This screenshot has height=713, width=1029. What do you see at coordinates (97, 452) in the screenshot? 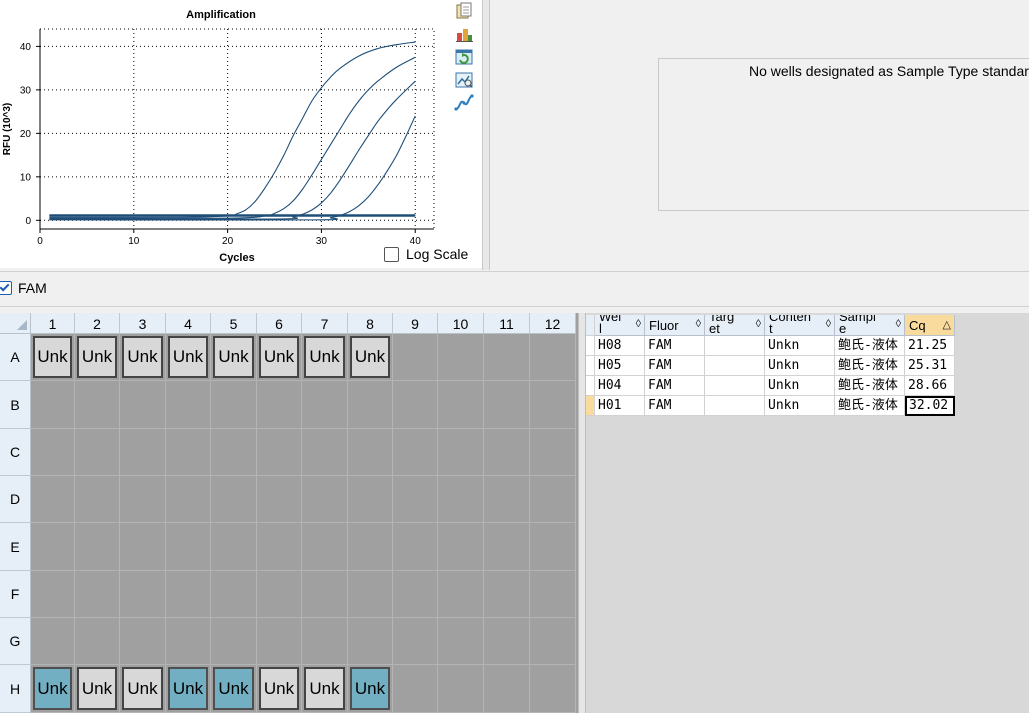
I see `well-C2` at bounding box center [97, 452].